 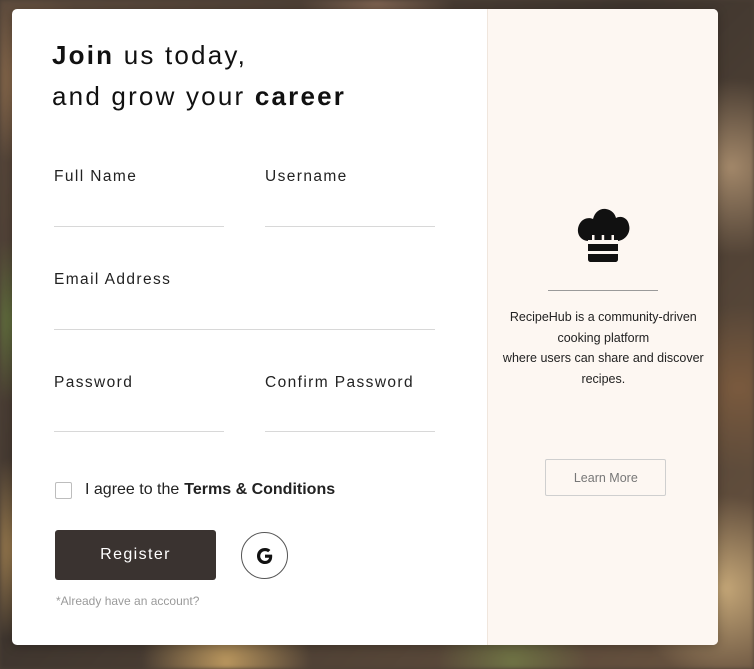 What do you see at coordinates (139, 226) in the screenshot?
I see `full-name-input` at bounding box center [139, 226].